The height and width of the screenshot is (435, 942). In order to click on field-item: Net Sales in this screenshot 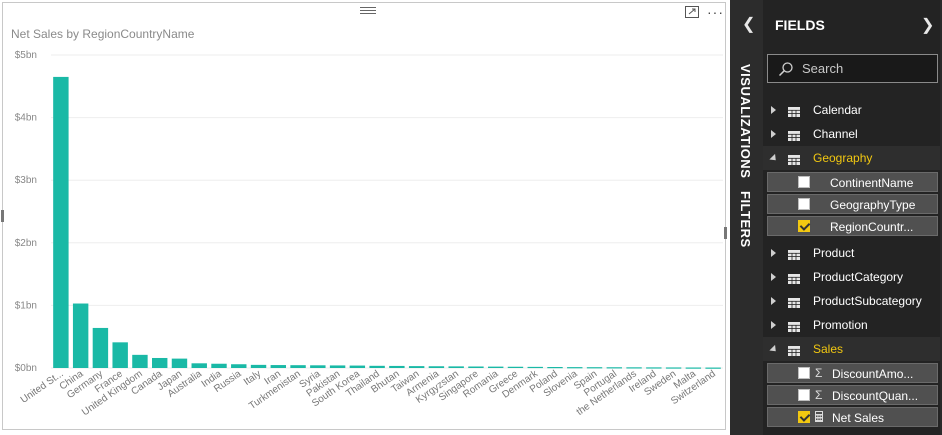, I will do `click(852, 417)`.